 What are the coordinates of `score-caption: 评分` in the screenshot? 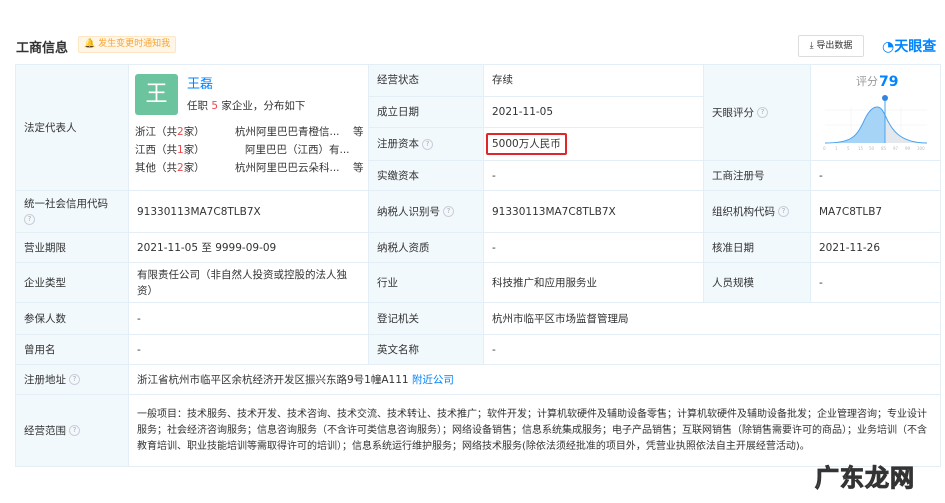 It's located at (867, 81).